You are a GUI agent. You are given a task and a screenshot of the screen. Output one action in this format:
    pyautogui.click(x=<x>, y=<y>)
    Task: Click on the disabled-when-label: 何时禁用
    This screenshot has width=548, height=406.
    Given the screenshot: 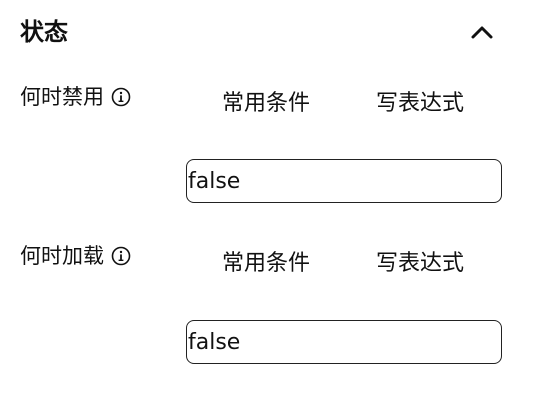 What is the action you would take?
    pyautogui.click(x=75, y=97)
    